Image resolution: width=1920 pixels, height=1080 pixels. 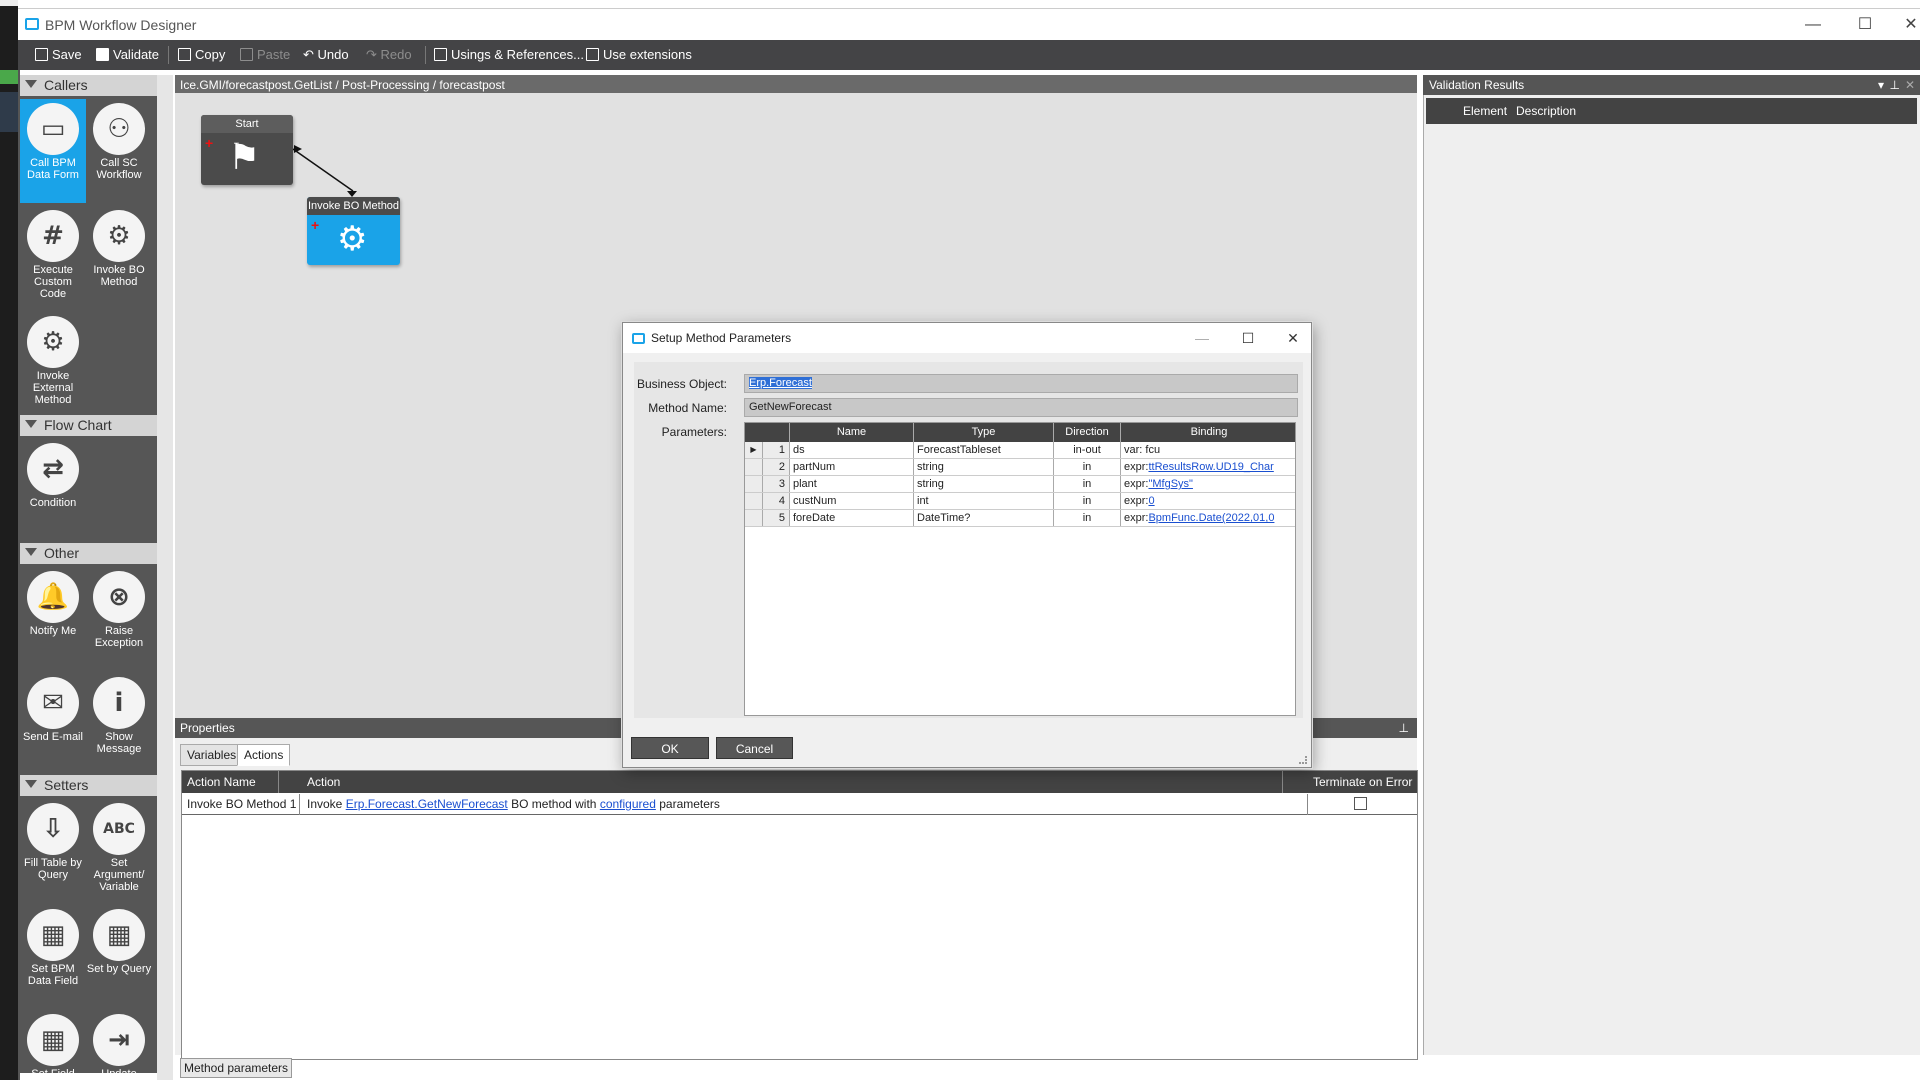 I want to click on invoke-bo-method-node: Invoke BO Method + ⚙, so click(x=353, y=231).